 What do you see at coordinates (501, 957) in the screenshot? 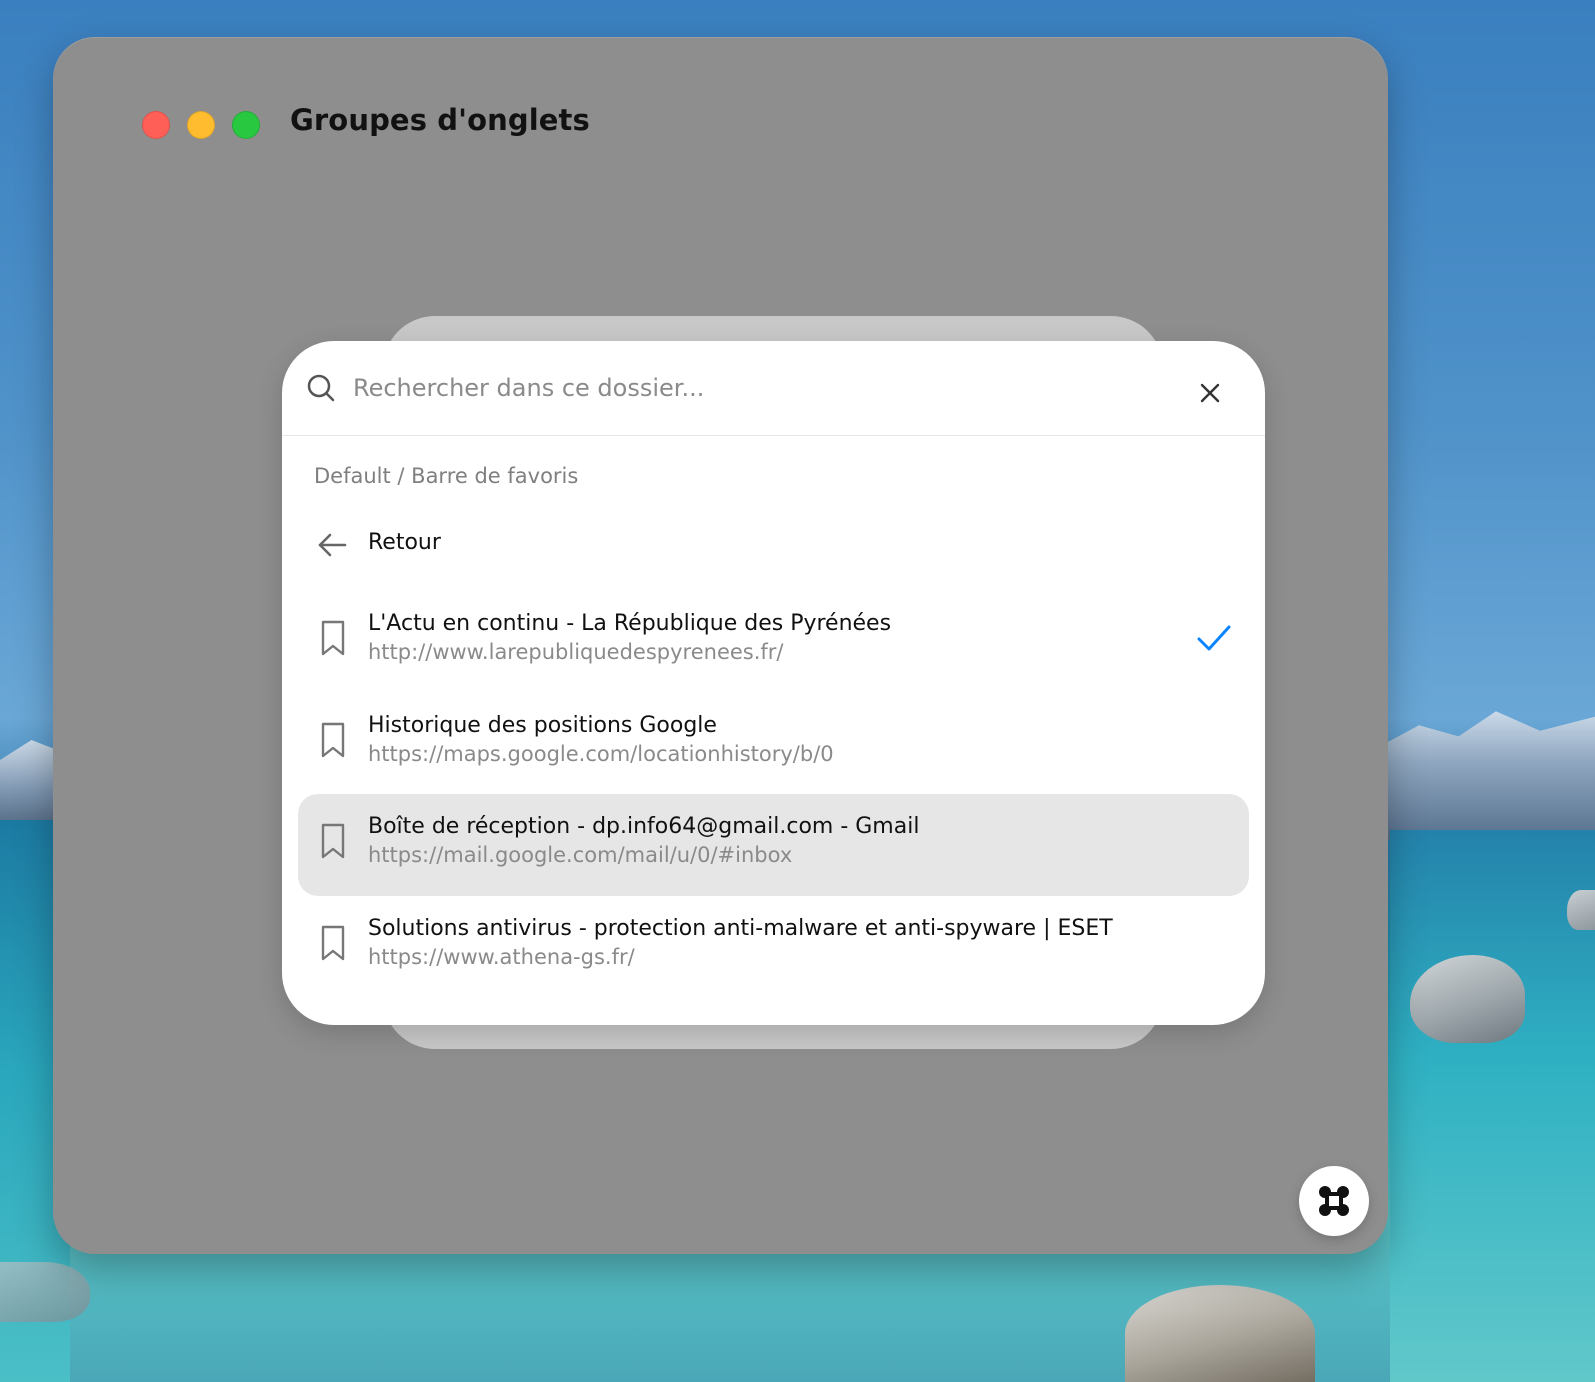
I see `bookmark-url: https://www.athena-gs.fr/` at bounding box center [501, 957].